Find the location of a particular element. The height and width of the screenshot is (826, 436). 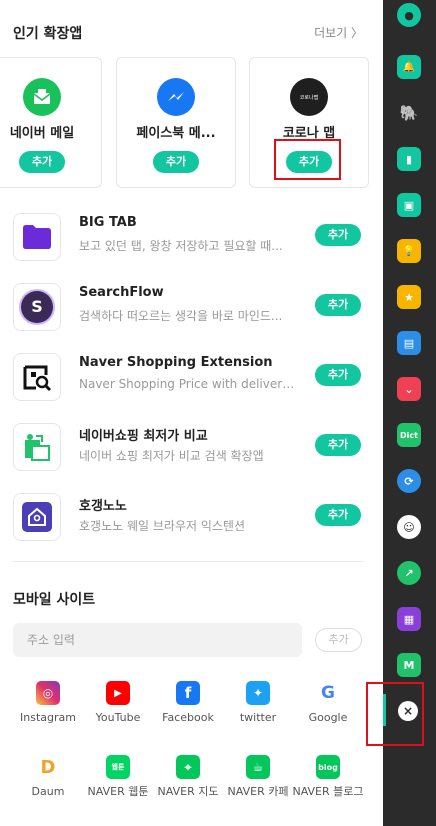

naver-mail-icon is located at coordinates (42, 97).